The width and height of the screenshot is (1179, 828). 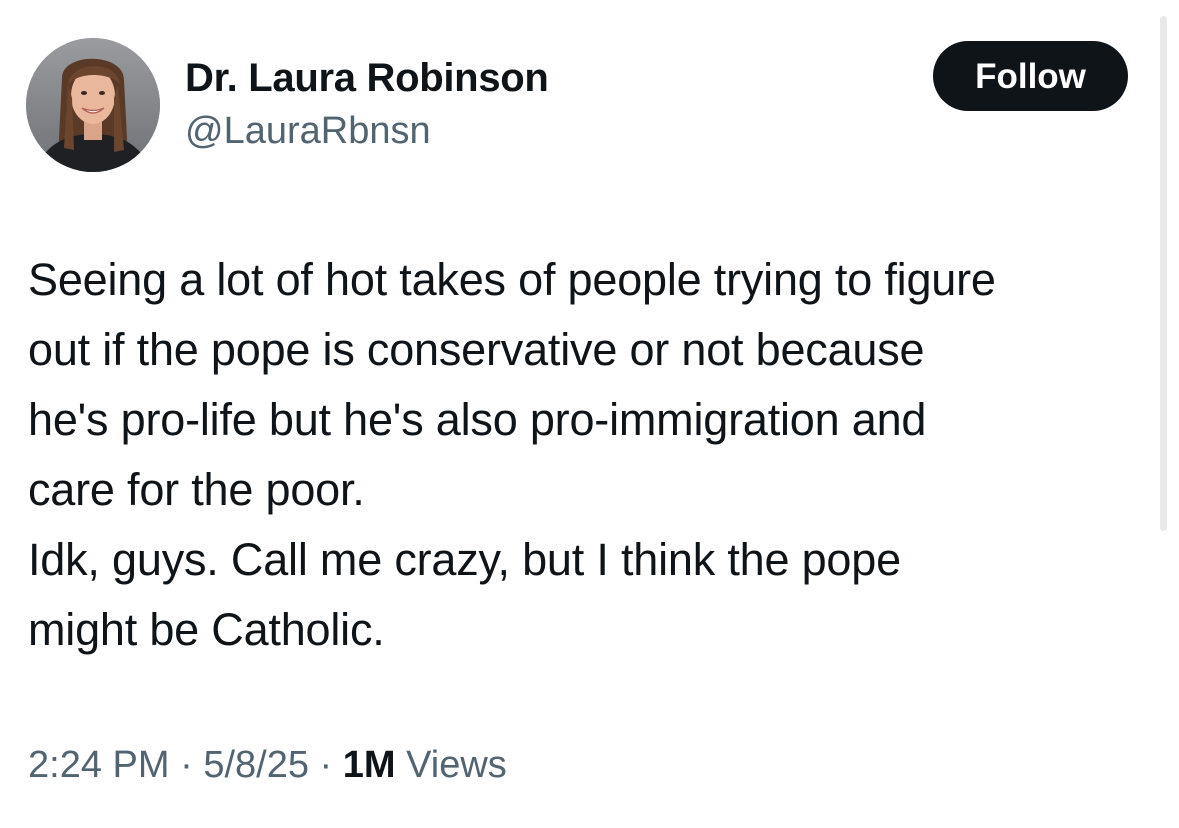 What do you see at coordinates (99, 765) in the screenshot?
I see `tweet-time: 2:24 PM` at bounding box center [99, 765].